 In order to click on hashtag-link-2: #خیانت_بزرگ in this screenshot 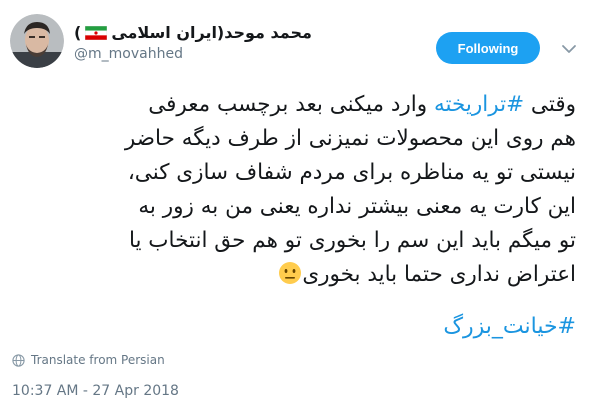, I will do `click(509, 327)`.